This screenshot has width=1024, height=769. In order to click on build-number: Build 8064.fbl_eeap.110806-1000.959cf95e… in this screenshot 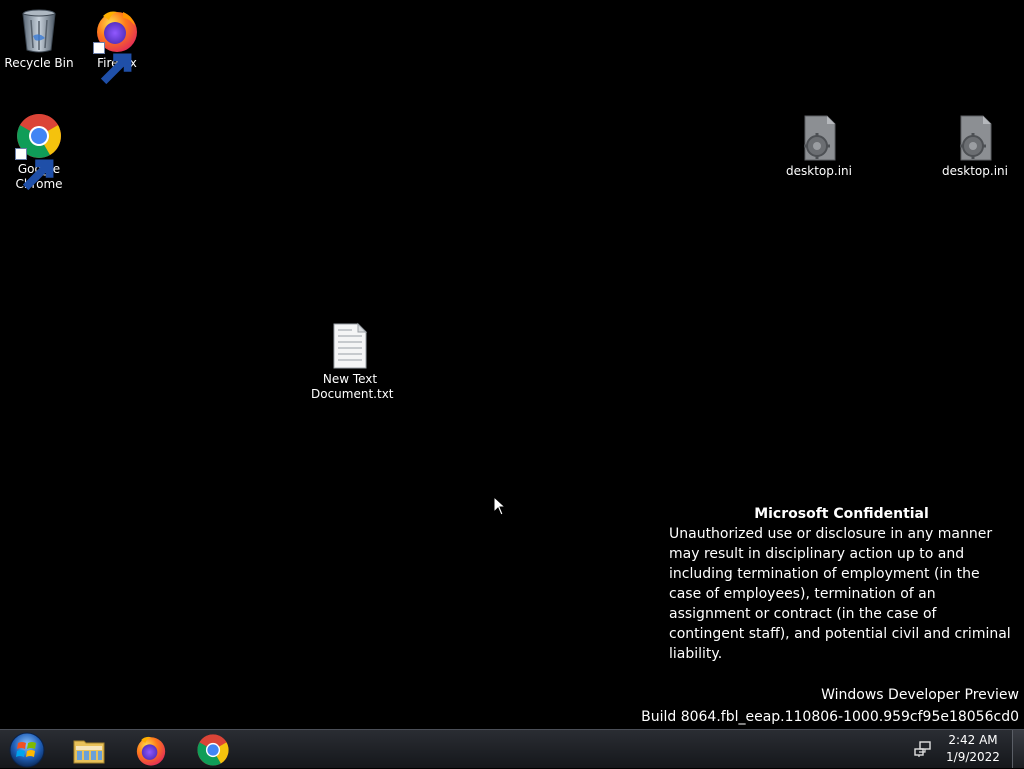, I will do `click(830, 717)`.